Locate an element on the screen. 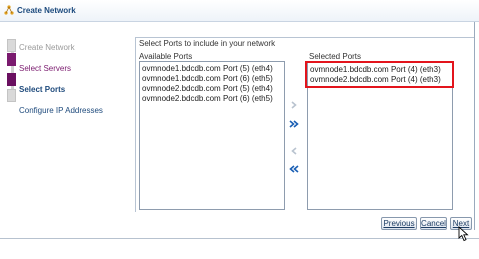 The image size is (479, 259). available-port-item: ovmnode1.bdcdb.com Port (6) (eth5) is located at coordinates (207, 78).